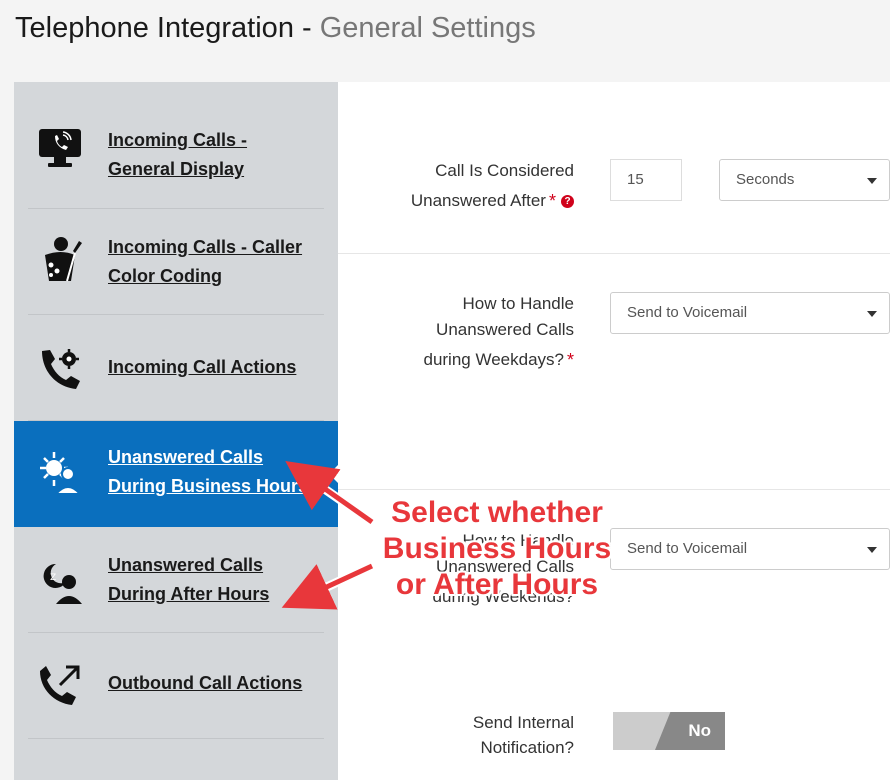 The width and height of the screenshot is (890, 780). I want to click on sidebar-item-after-hours: Z Unanswered Calls During After Hours, so click(176, 580).